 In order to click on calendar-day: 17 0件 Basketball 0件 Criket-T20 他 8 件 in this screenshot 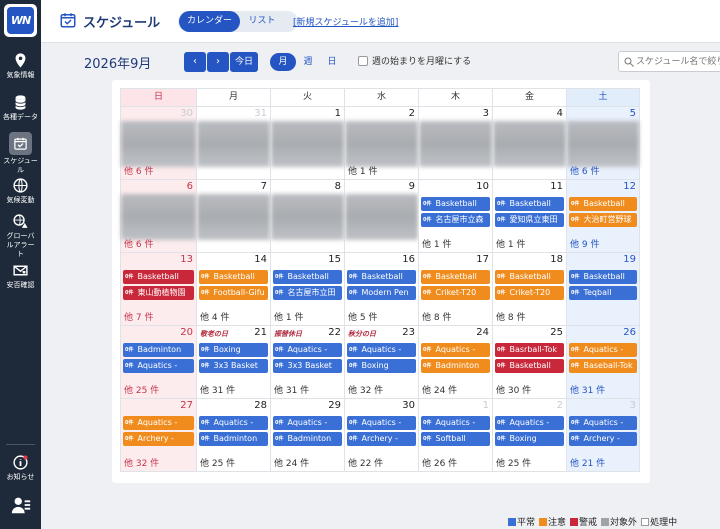, I will do `click(455, 289)`.